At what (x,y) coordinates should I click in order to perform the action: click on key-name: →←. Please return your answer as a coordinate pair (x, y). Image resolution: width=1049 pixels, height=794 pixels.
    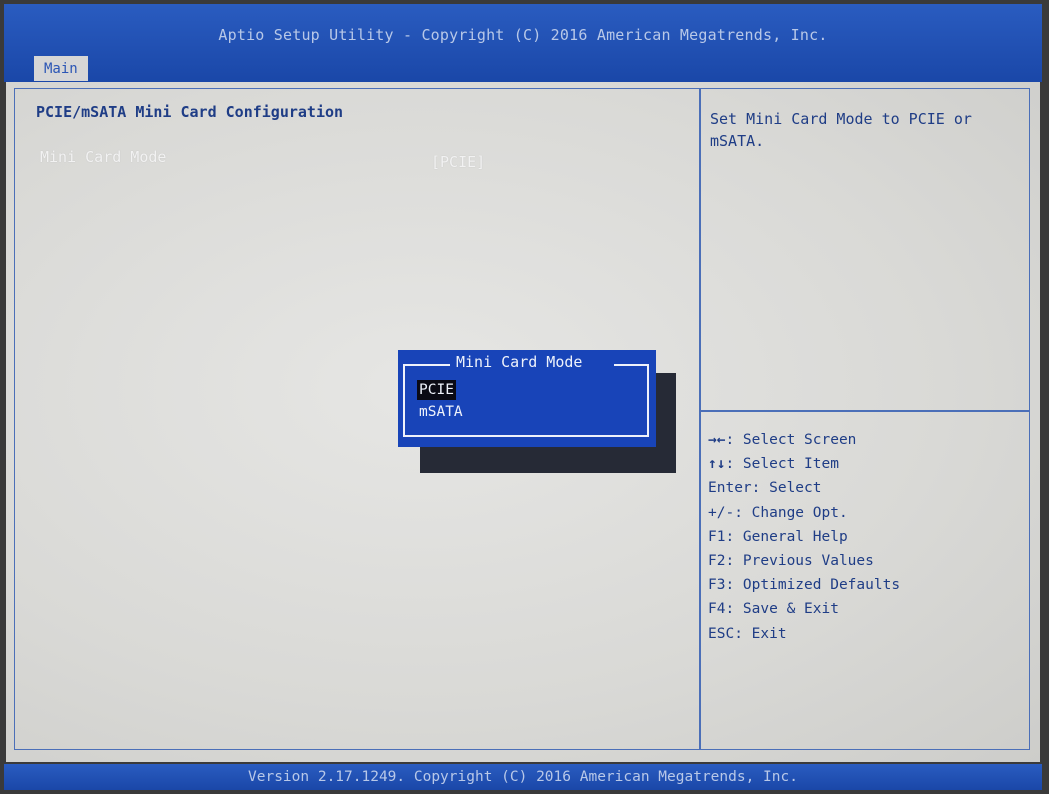
    Looking at the image, I should click on (717, 440).